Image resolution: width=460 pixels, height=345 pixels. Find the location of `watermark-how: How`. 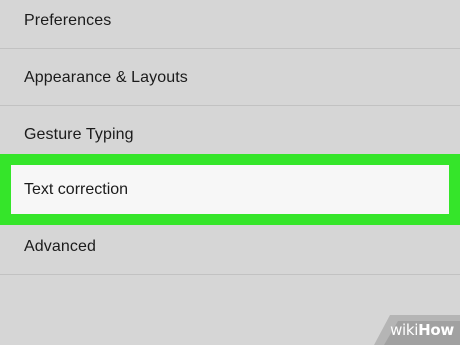

watermark-how: How is located at coordinates (436, 330).